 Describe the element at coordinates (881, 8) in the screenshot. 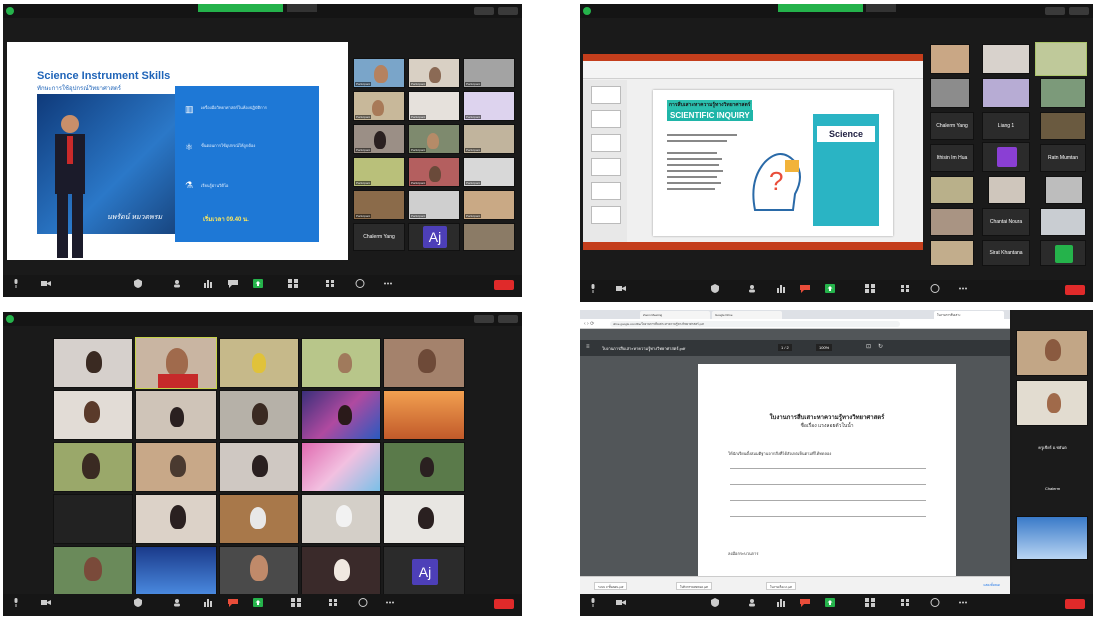

I see `stop-share-button` at that location.